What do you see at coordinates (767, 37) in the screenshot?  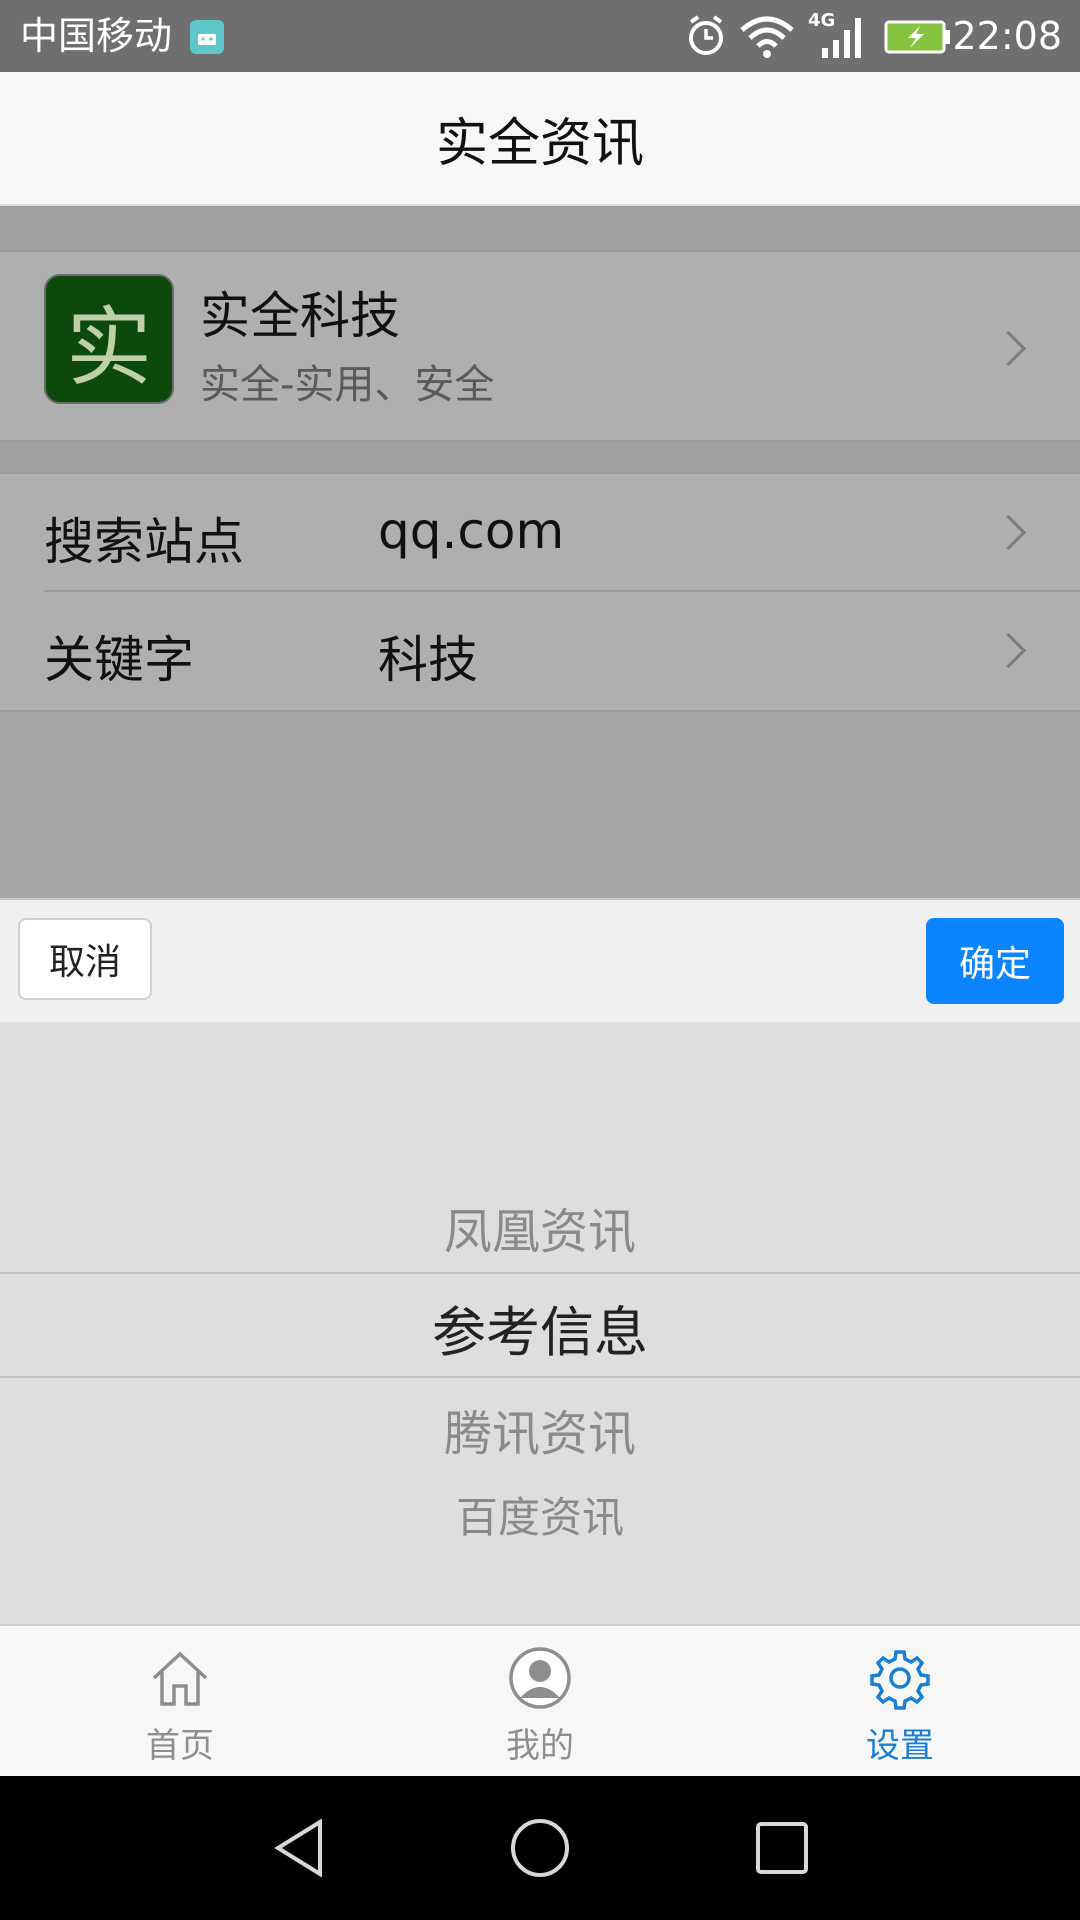 I see `wifi-icon` at bounding box center [767, 37].